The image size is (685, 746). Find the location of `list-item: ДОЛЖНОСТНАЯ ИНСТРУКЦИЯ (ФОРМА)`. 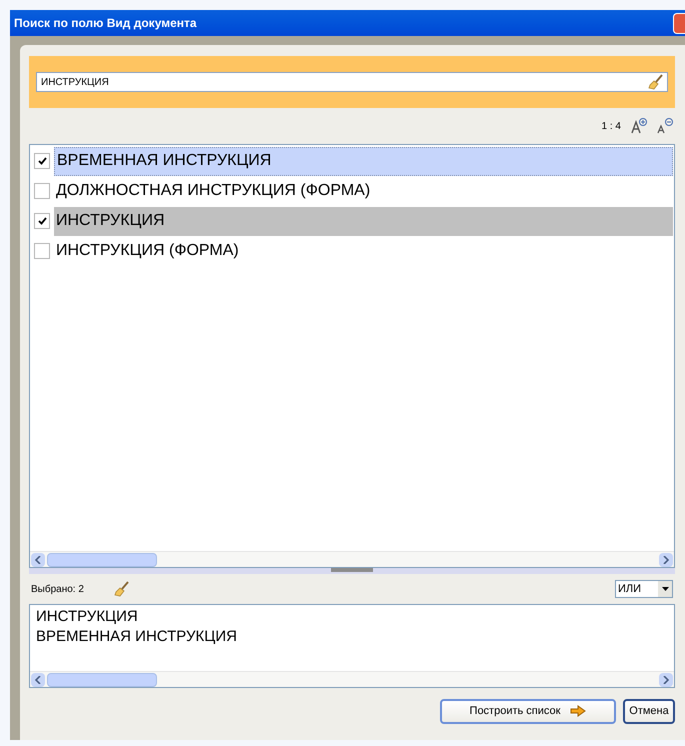

list-item: ДОЛЖНОСТНАЯ ИНСТРУКЦИЯ (ФОРМА) is located at coordinates (363, 191).